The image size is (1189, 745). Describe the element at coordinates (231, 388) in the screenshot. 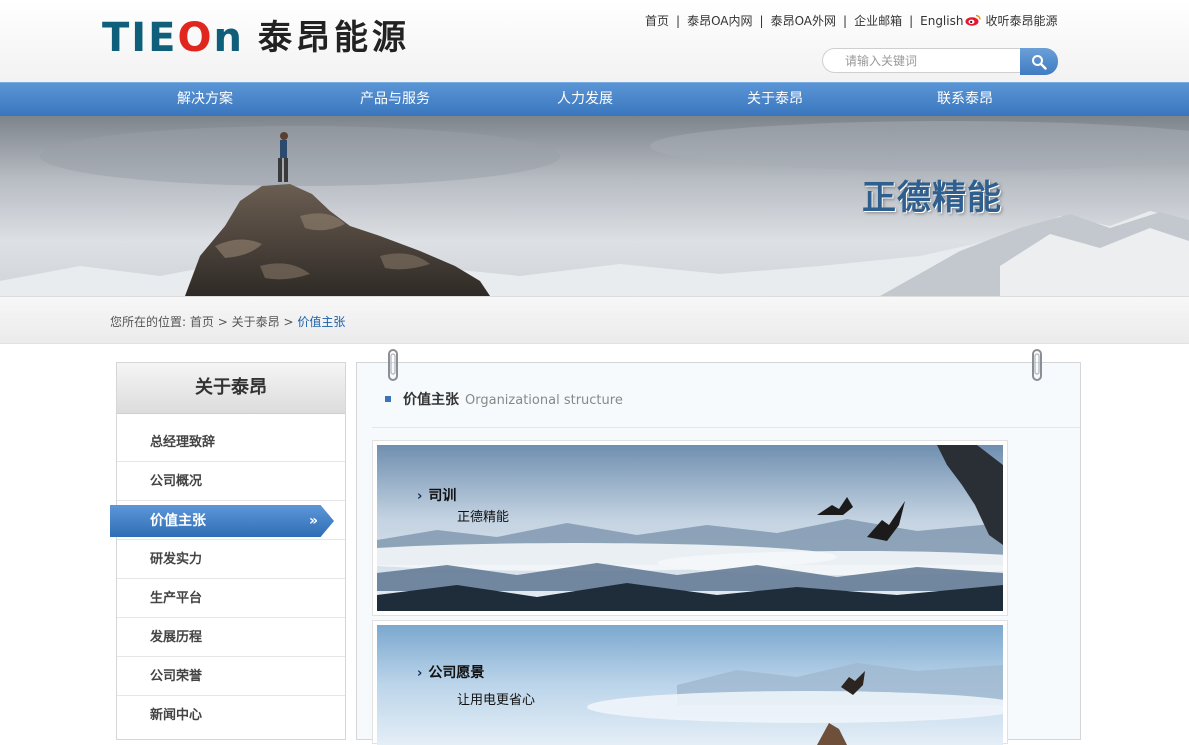

I see `sidebar-title: 关于泰昂` at that location.